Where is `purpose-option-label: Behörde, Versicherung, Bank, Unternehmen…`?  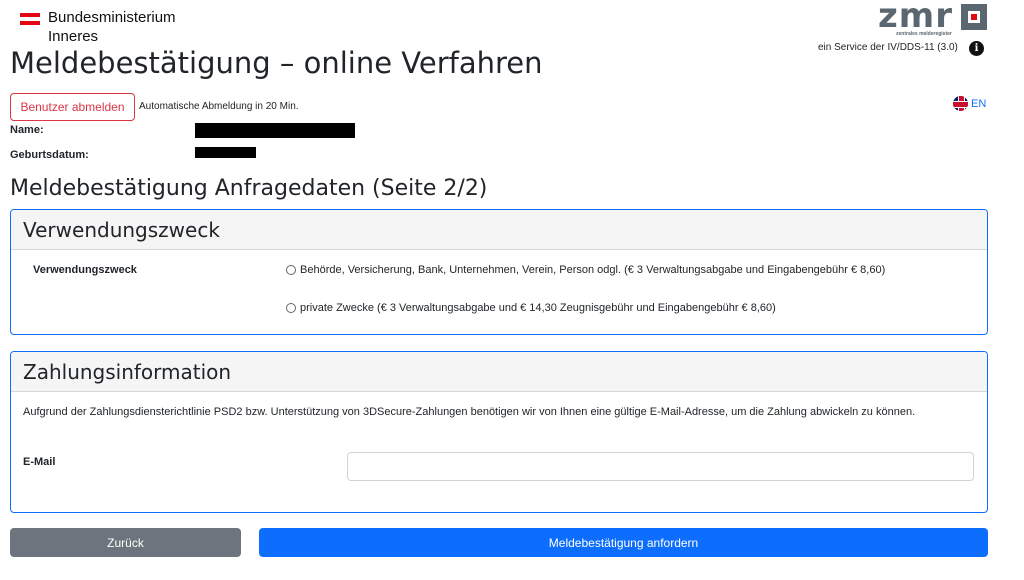 purpose-option-label: Behörde, Versicherung, Bank, Unternehmen… is located at coordinates (593, 270).